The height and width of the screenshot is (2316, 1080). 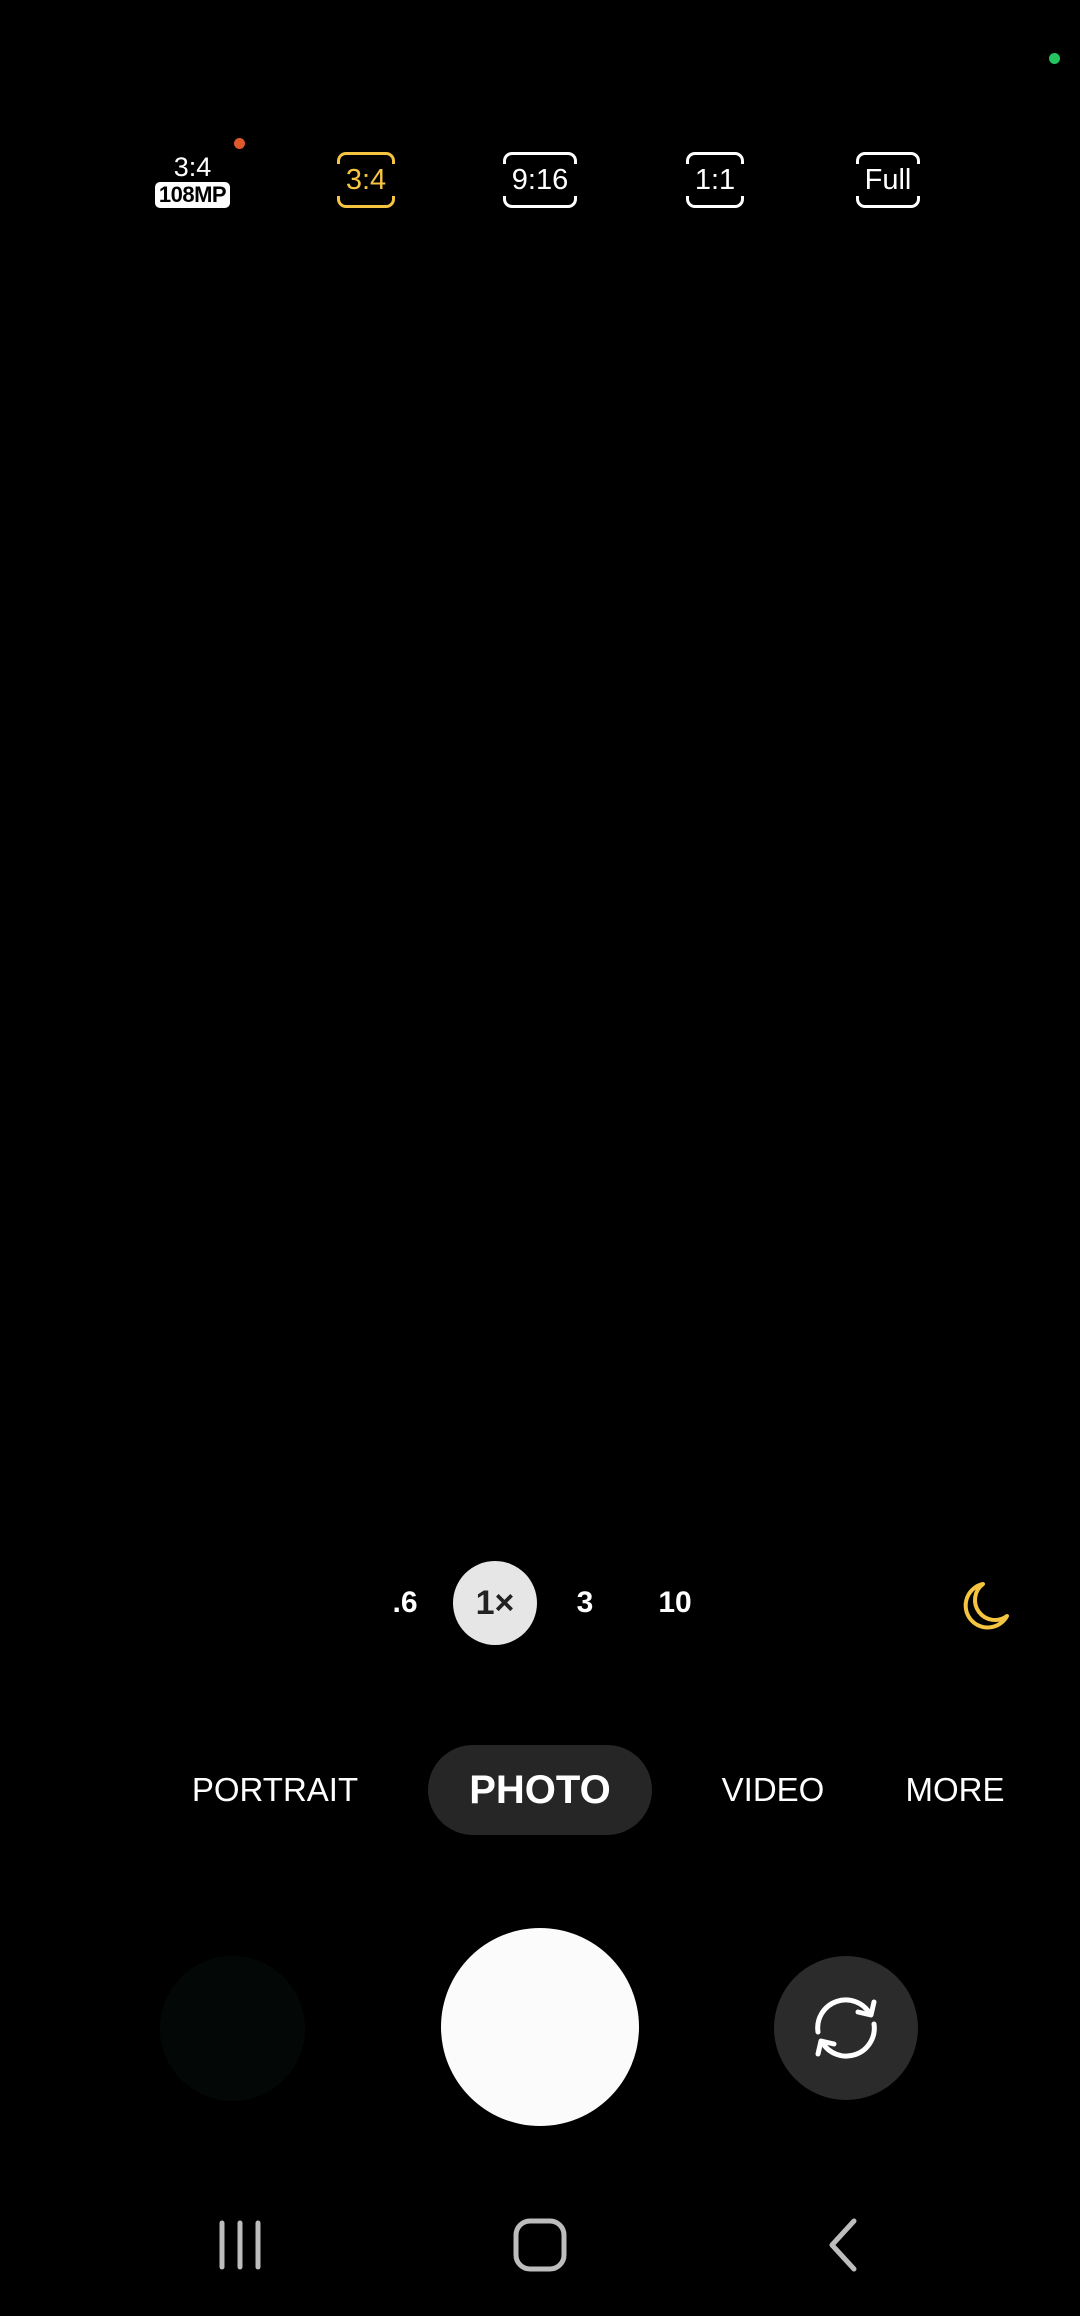 I want to click on zoom-10-button: 10, so click(x=675, y=1603).